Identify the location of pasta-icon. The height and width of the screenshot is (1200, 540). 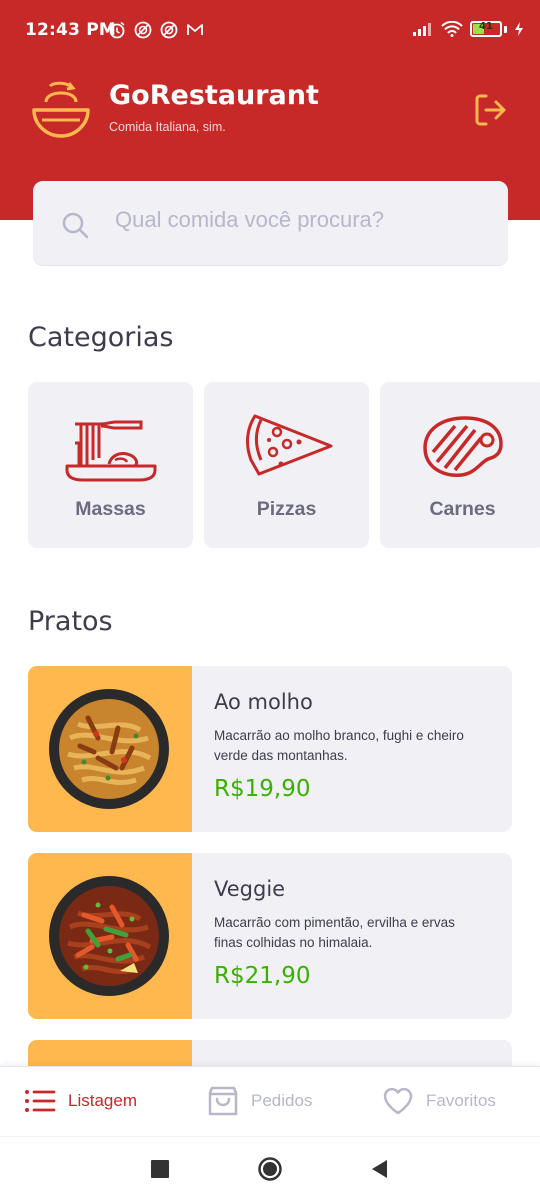
(111, 451).